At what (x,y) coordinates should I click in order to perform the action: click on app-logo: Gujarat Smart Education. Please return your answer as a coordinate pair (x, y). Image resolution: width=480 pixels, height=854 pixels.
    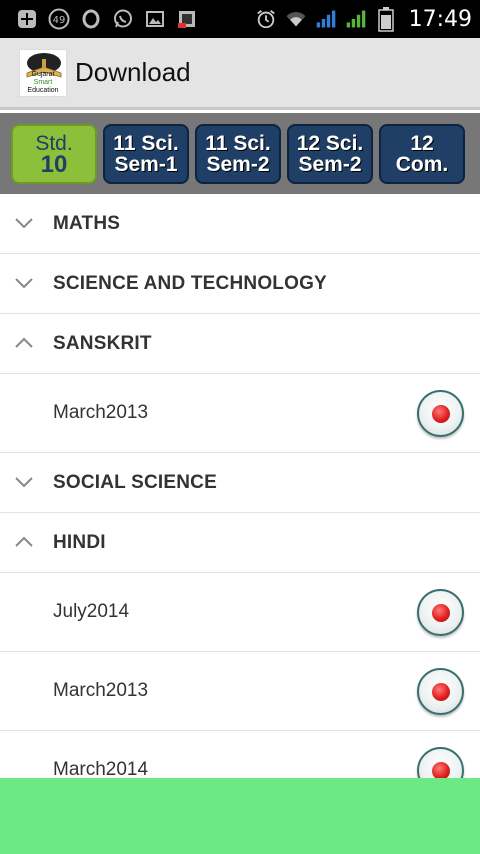
    Looking at the image, I should click on (43, 72).